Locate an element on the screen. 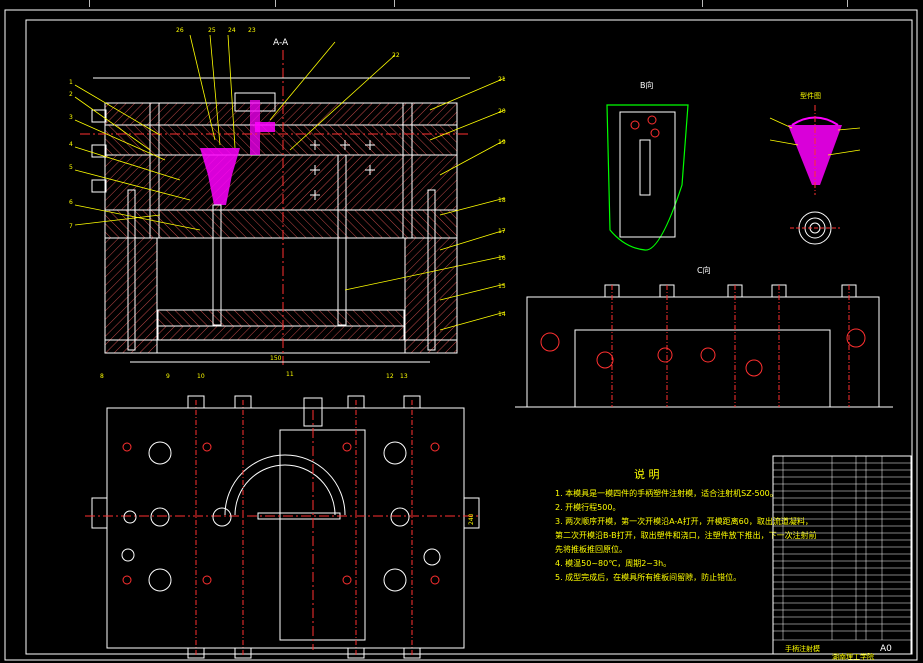 The image size is (923, 663). note-4: 4. 模温50~80℃，周期2~3h。 is located at coordinates (613, 563).